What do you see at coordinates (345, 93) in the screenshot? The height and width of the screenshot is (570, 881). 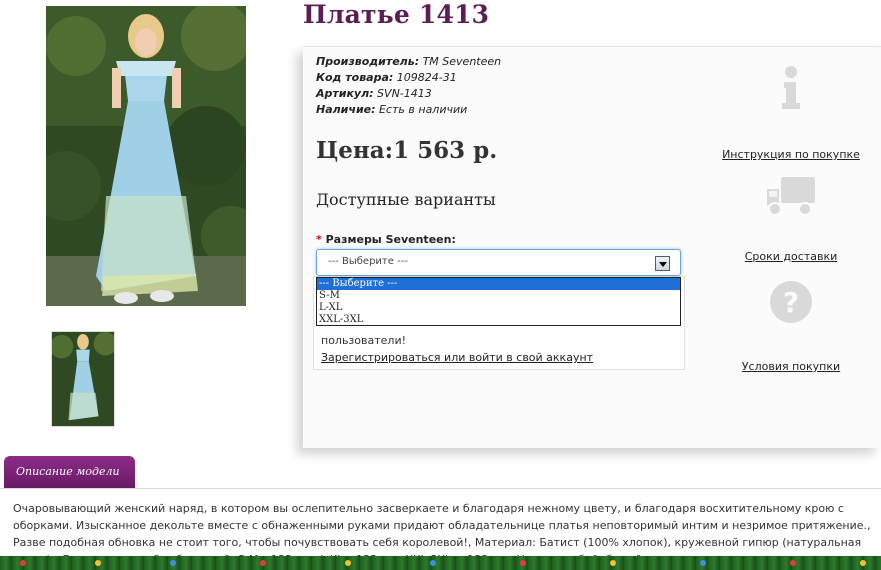 I see `meta-article-label: Артикул:` at bounding box center [345, 93].